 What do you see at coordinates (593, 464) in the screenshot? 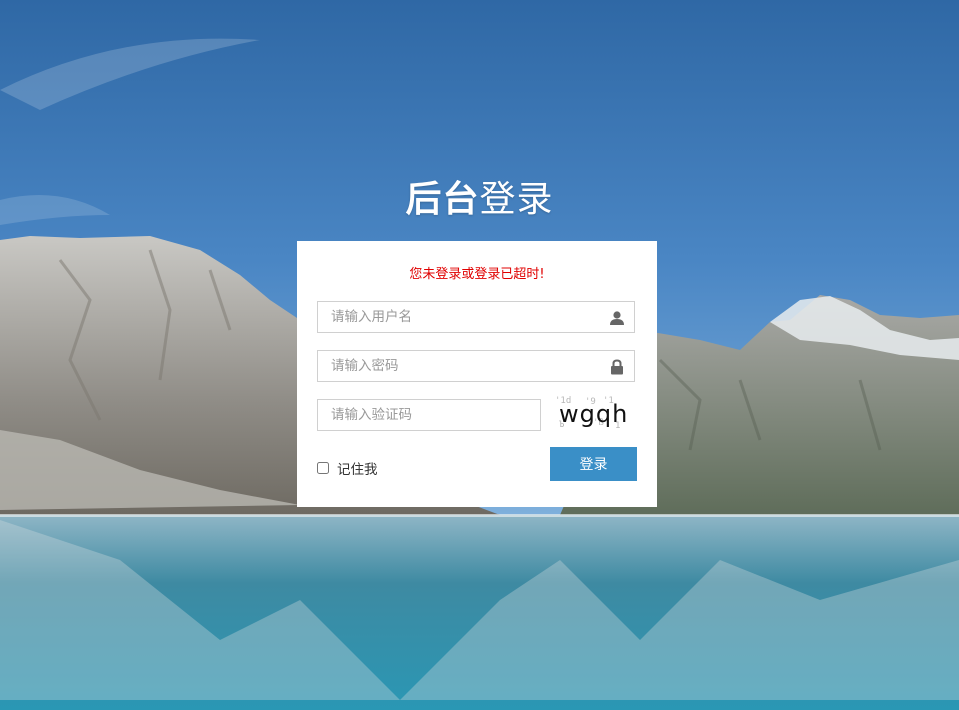
I see `login-button: 登录` at bounding box center [593, 464].